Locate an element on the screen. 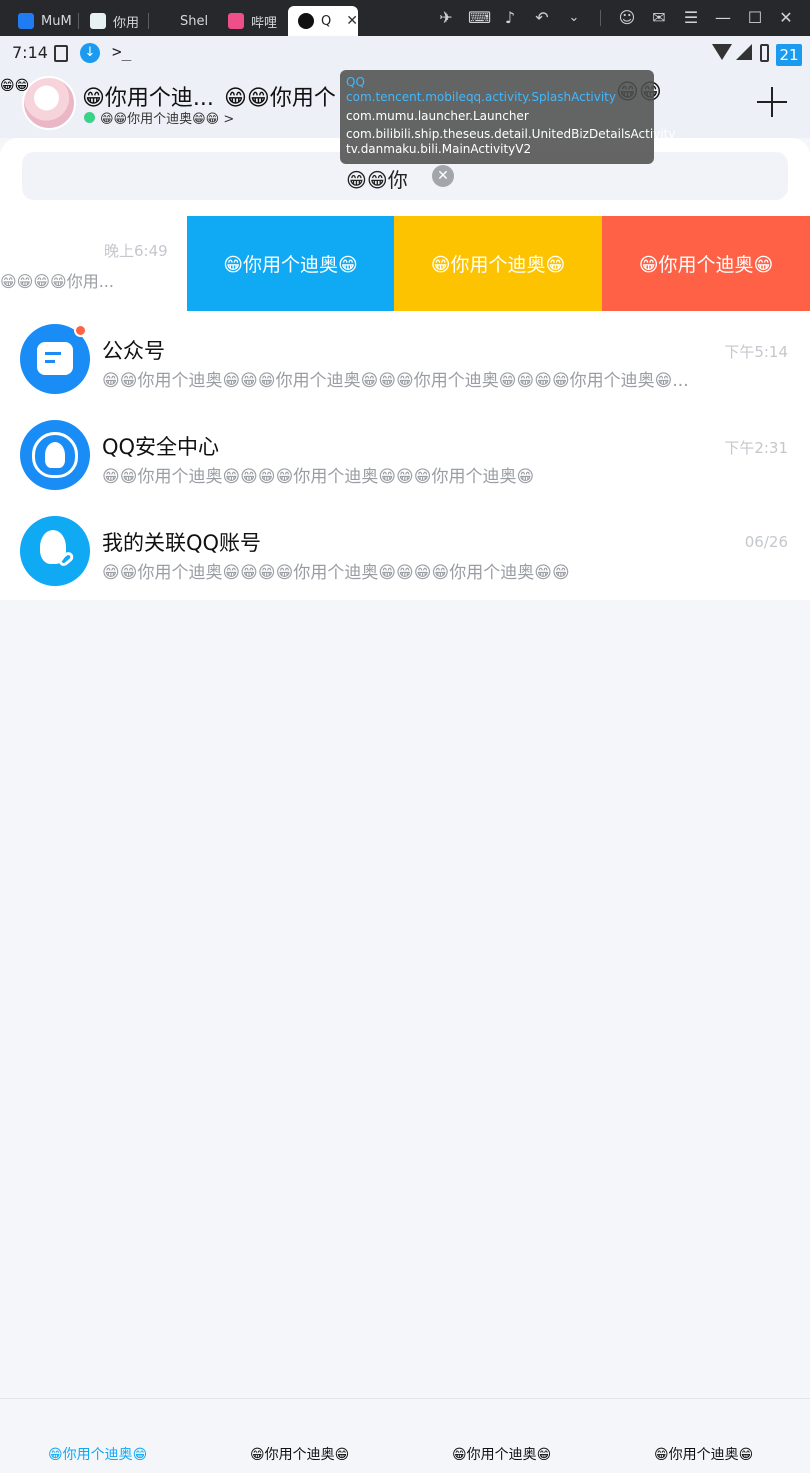 This screenshot has height=1473, width=810. back-icon: ↶ is located at coordinates (542, 18).